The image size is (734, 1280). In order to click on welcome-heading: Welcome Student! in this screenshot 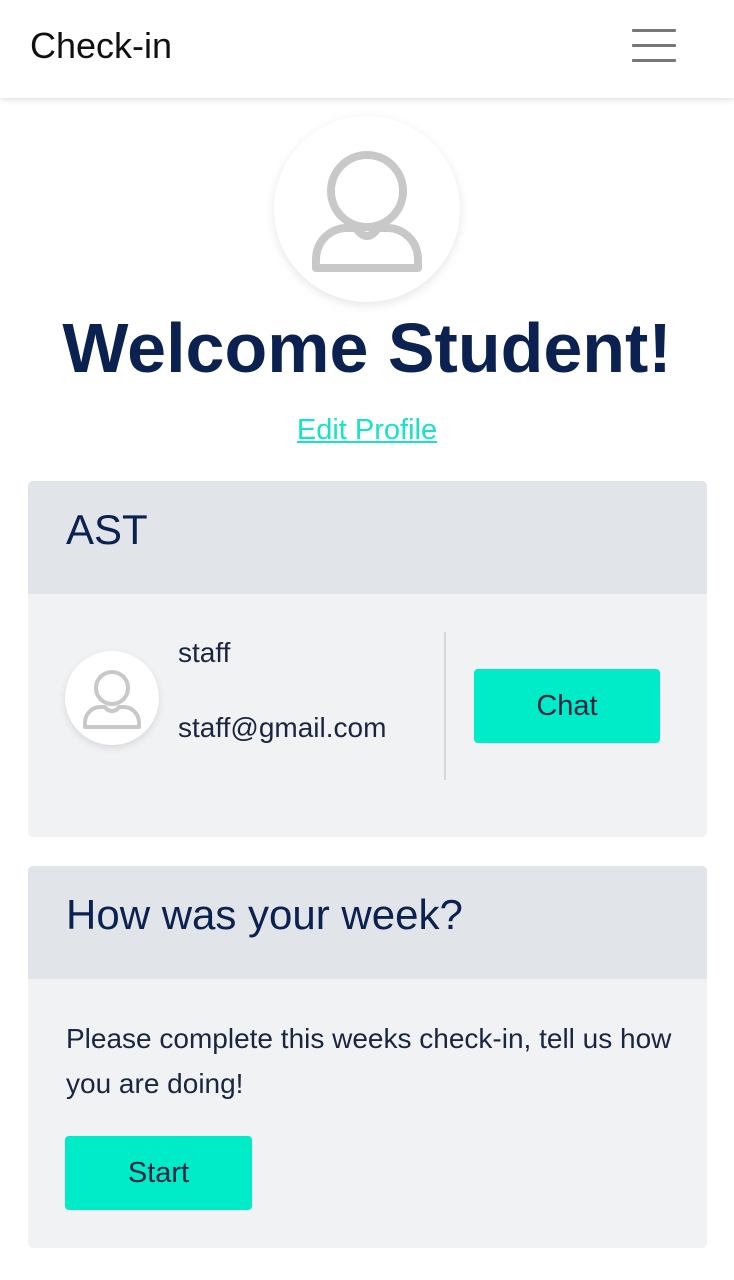, I will do `click(367, 348)`.